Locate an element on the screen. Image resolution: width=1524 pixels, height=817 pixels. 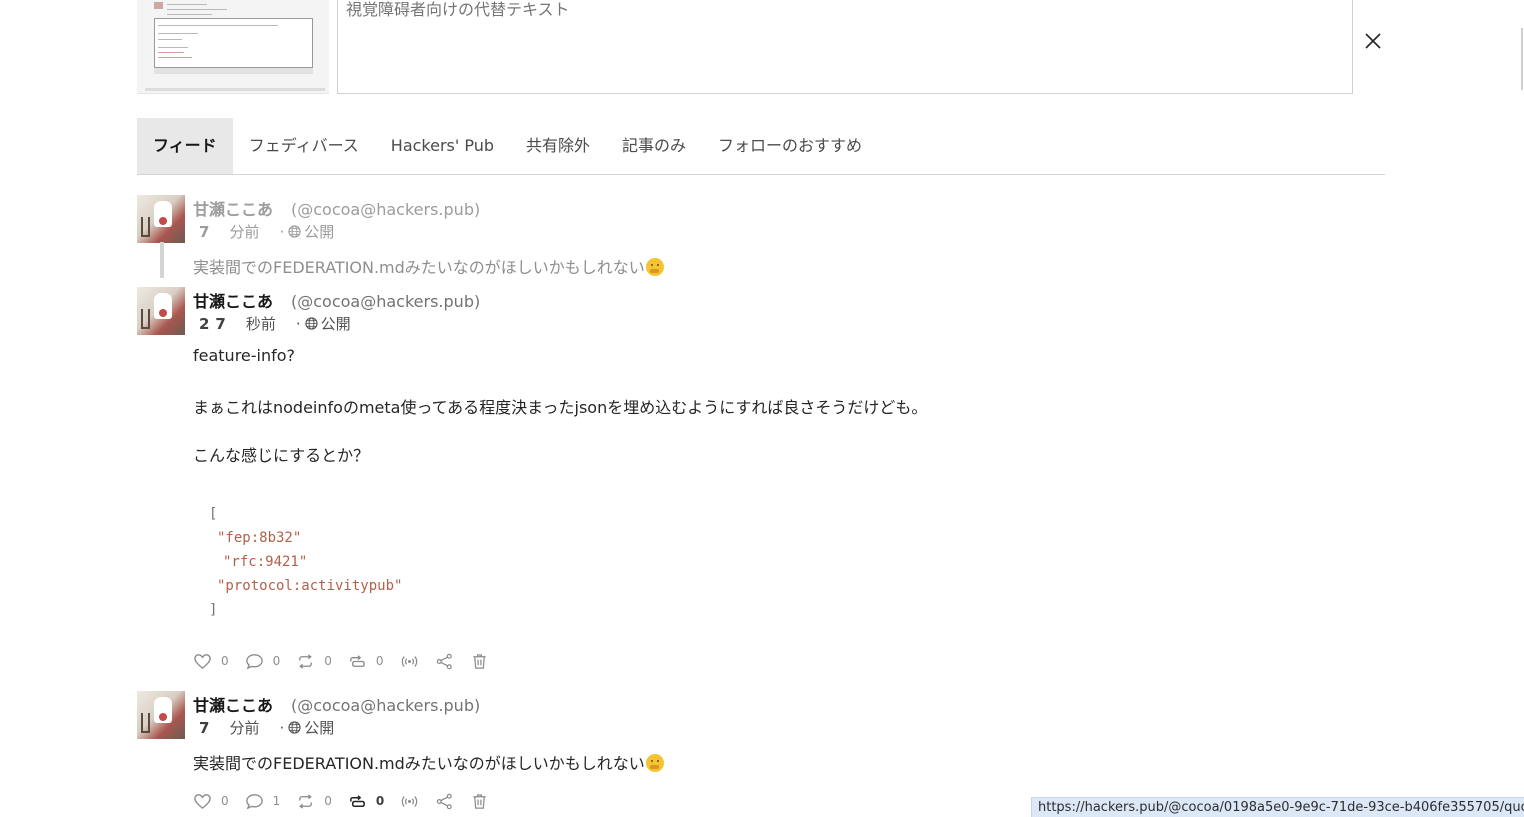
reply-button: 0 is located at coordinates (263, 661).